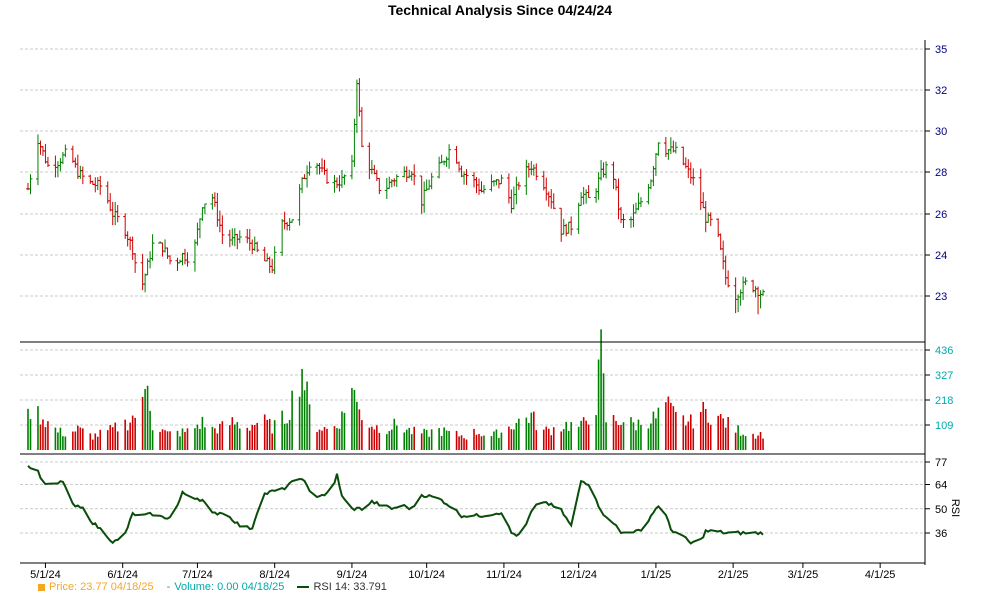 The width and height of the screenshot is (1000, 600). What do you see at coordinates (944, 401) in the screenshot?
I see `volume-tick-label: 218` at bounding box center [944, 401].